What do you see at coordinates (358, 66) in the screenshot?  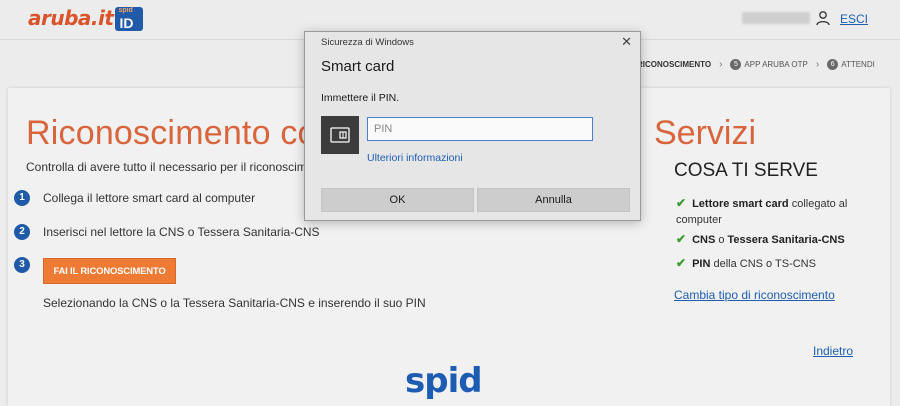 I see `dialog-title: Smart card` at bounding box center [358, 66].